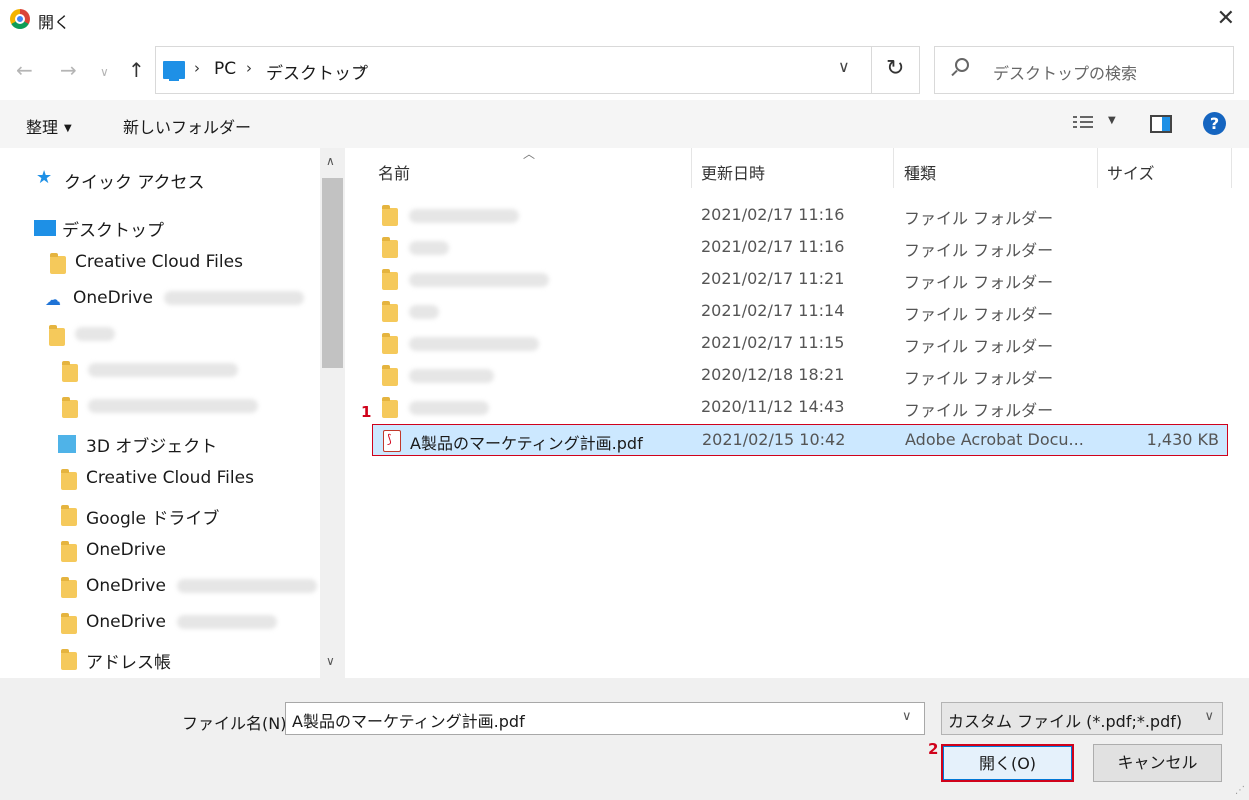 The image size is (1249, 800). Describe the element at coordinates (933, 749) in the screenshot. I see `callout-number-2: 2` at that location.